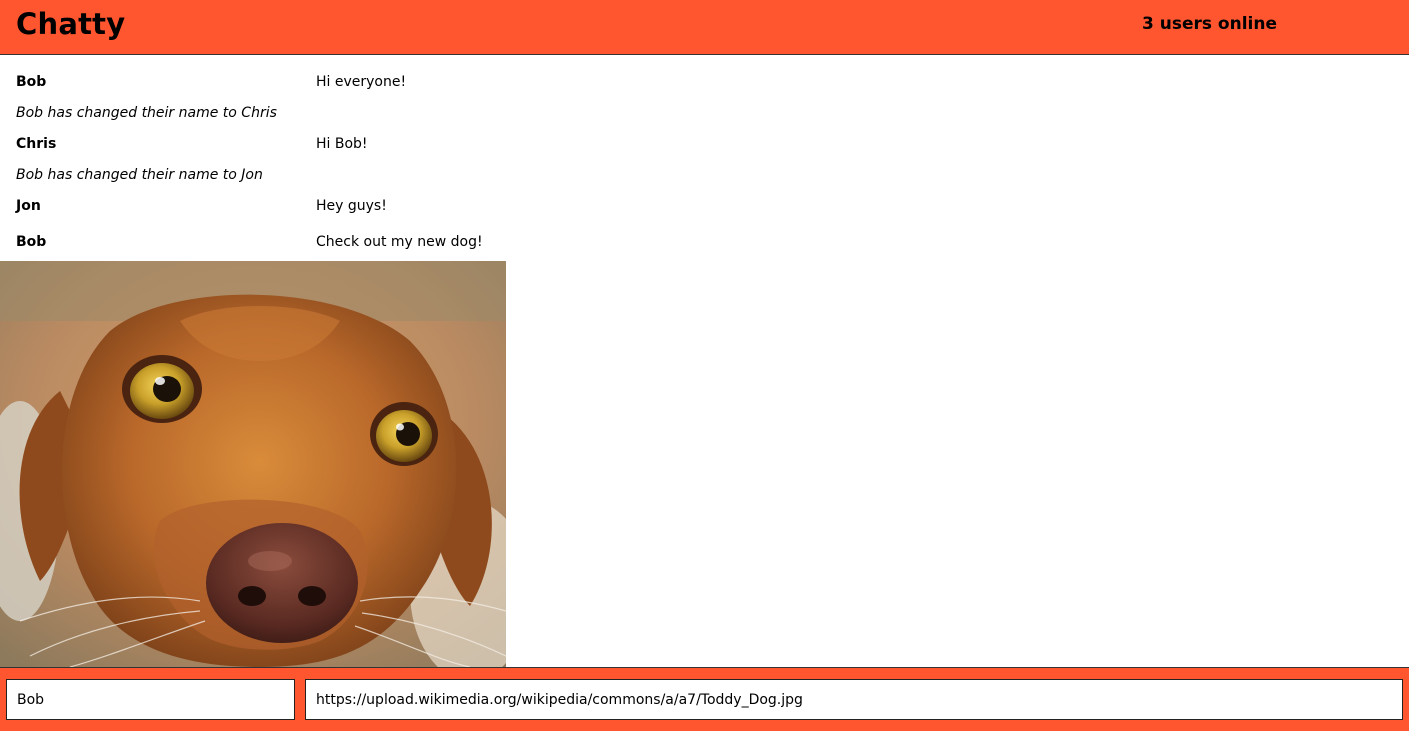 The width and height of the screenshot is (1409, 731). Describe the element at coordinates (146, 113) in the screenshot. I see `notification-text: Bob has changed their name to Chris` at that location.